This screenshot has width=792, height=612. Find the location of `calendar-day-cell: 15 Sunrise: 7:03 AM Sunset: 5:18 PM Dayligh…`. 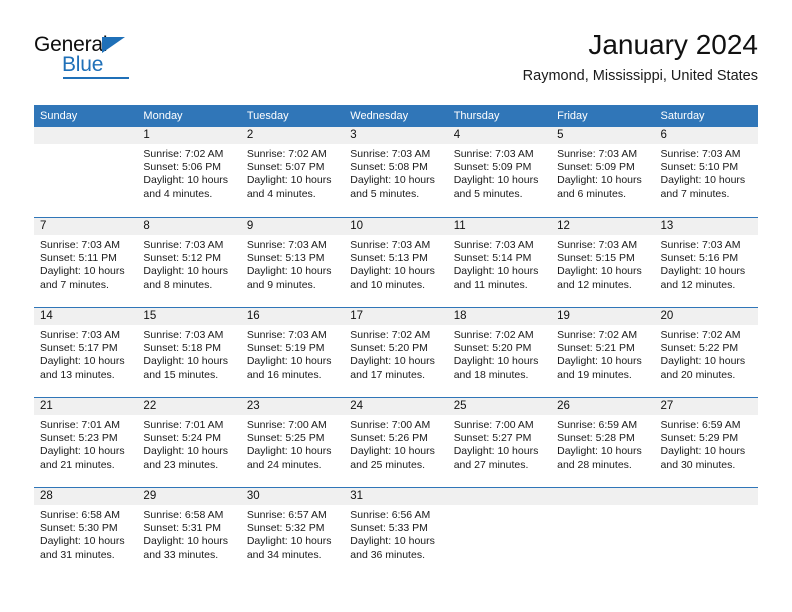

calendar-day-cell: 15 Sunrise: 7:03 AM Sunset: 5:18 PM Dayligh… is located at coordinates (189, 352).